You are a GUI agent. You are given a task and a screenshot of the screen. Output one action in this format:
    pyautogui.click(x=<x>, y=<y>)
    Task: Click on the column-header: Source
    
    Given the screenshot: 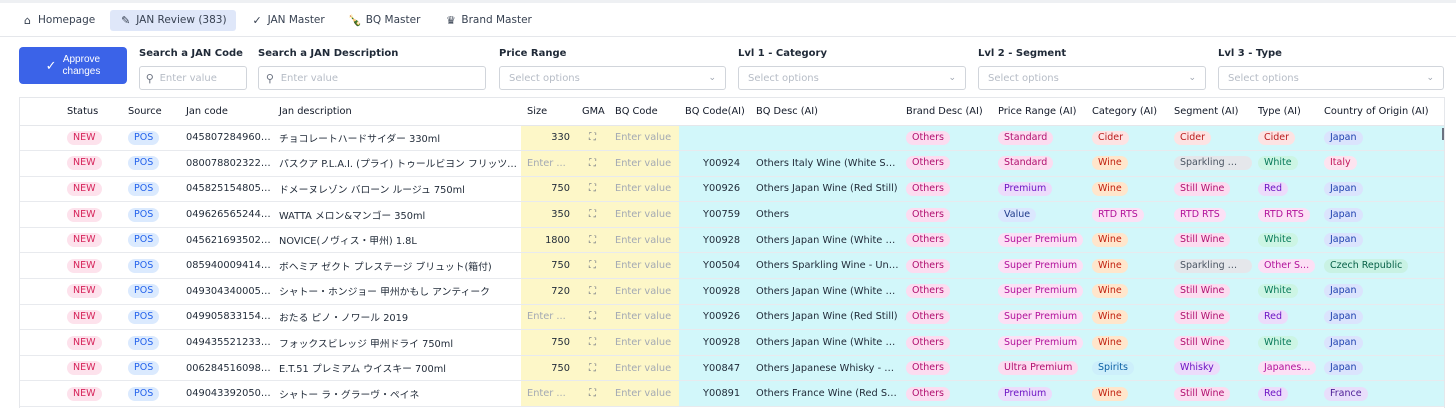 What is the action you would take?
    pyautogui.click(x=151, y=112)
    